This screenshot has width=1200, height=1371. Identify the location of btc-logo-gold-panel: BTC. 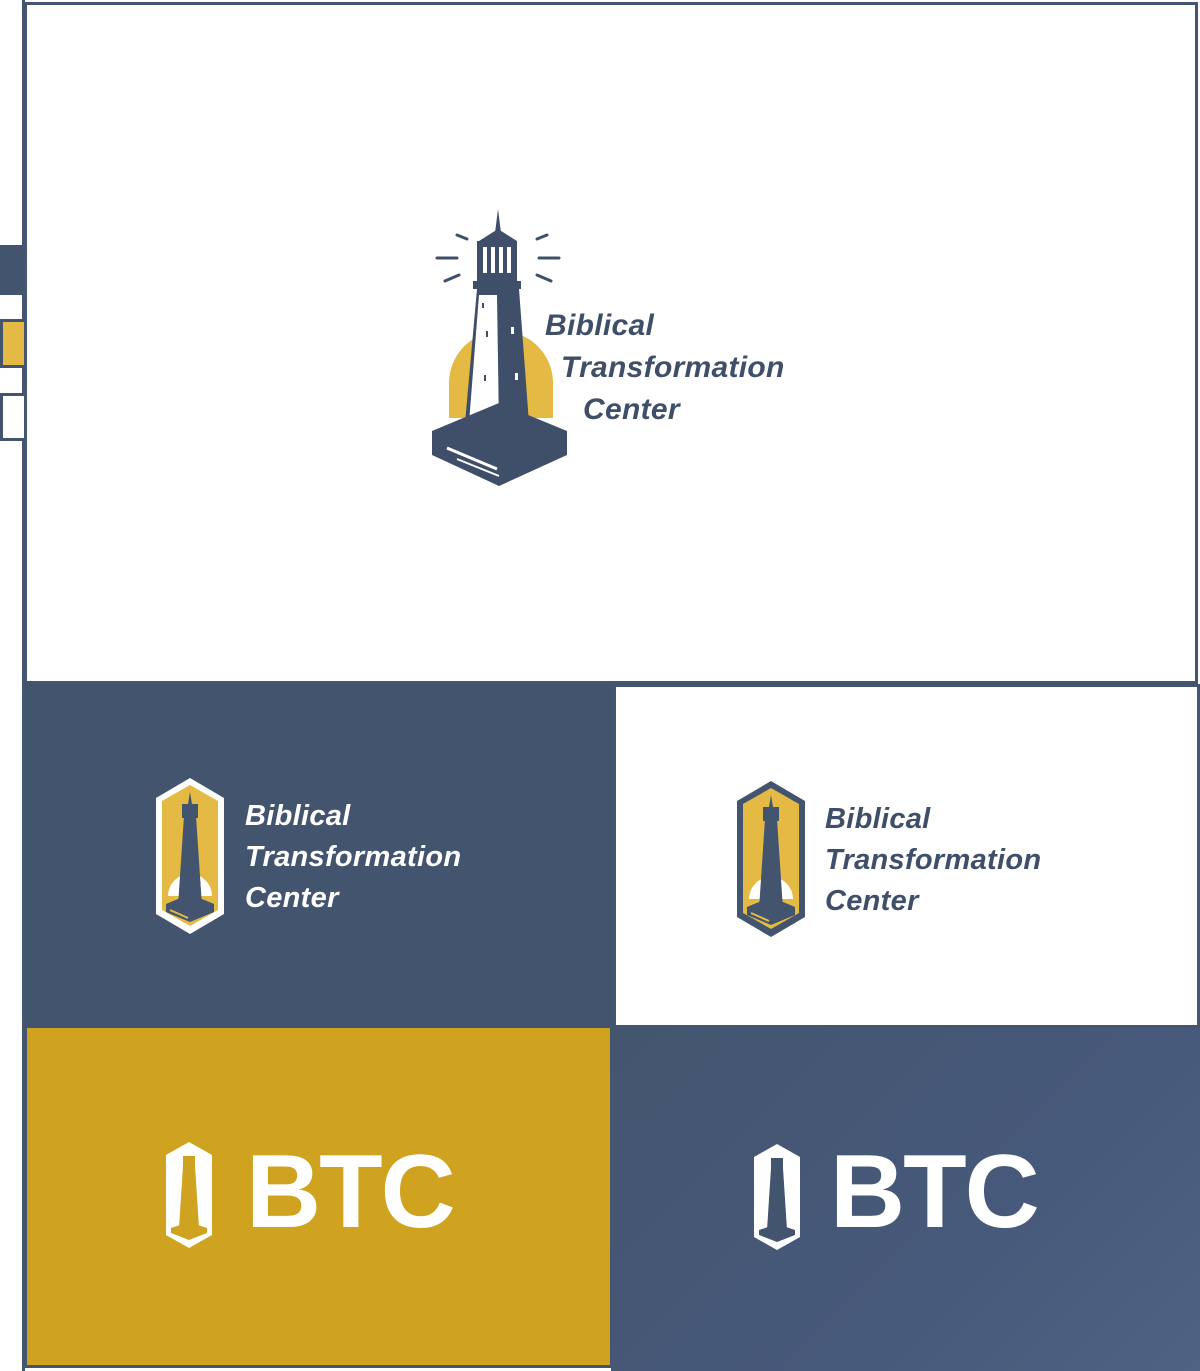
(318, 1198).